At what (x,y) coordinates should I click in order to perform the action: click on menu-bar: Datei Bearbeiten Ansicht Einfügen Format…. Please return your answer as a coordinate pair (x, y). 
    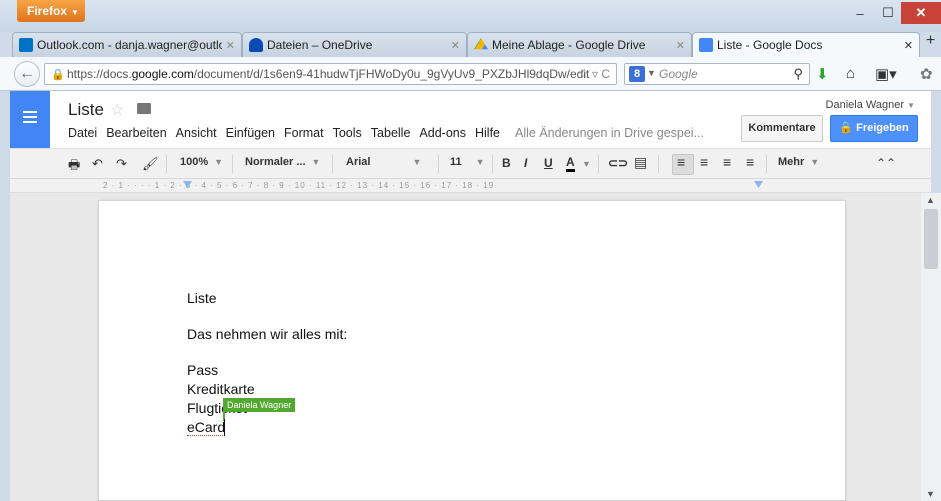
    Looking at the image, I should click on (390, 133).